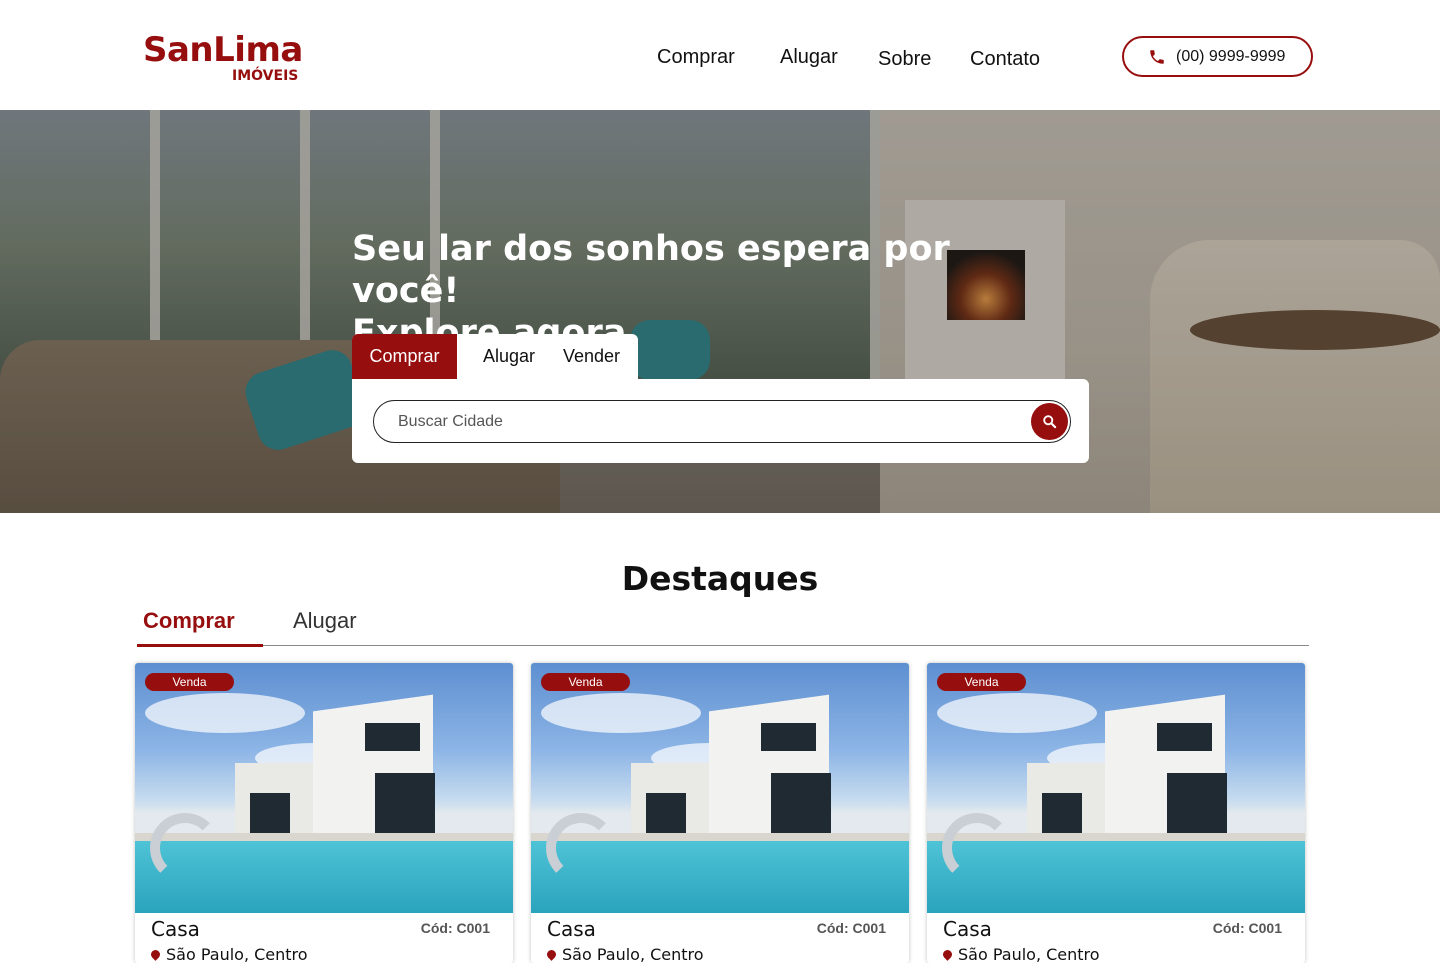  I want to click on tabs-divider, so click(723, 645).